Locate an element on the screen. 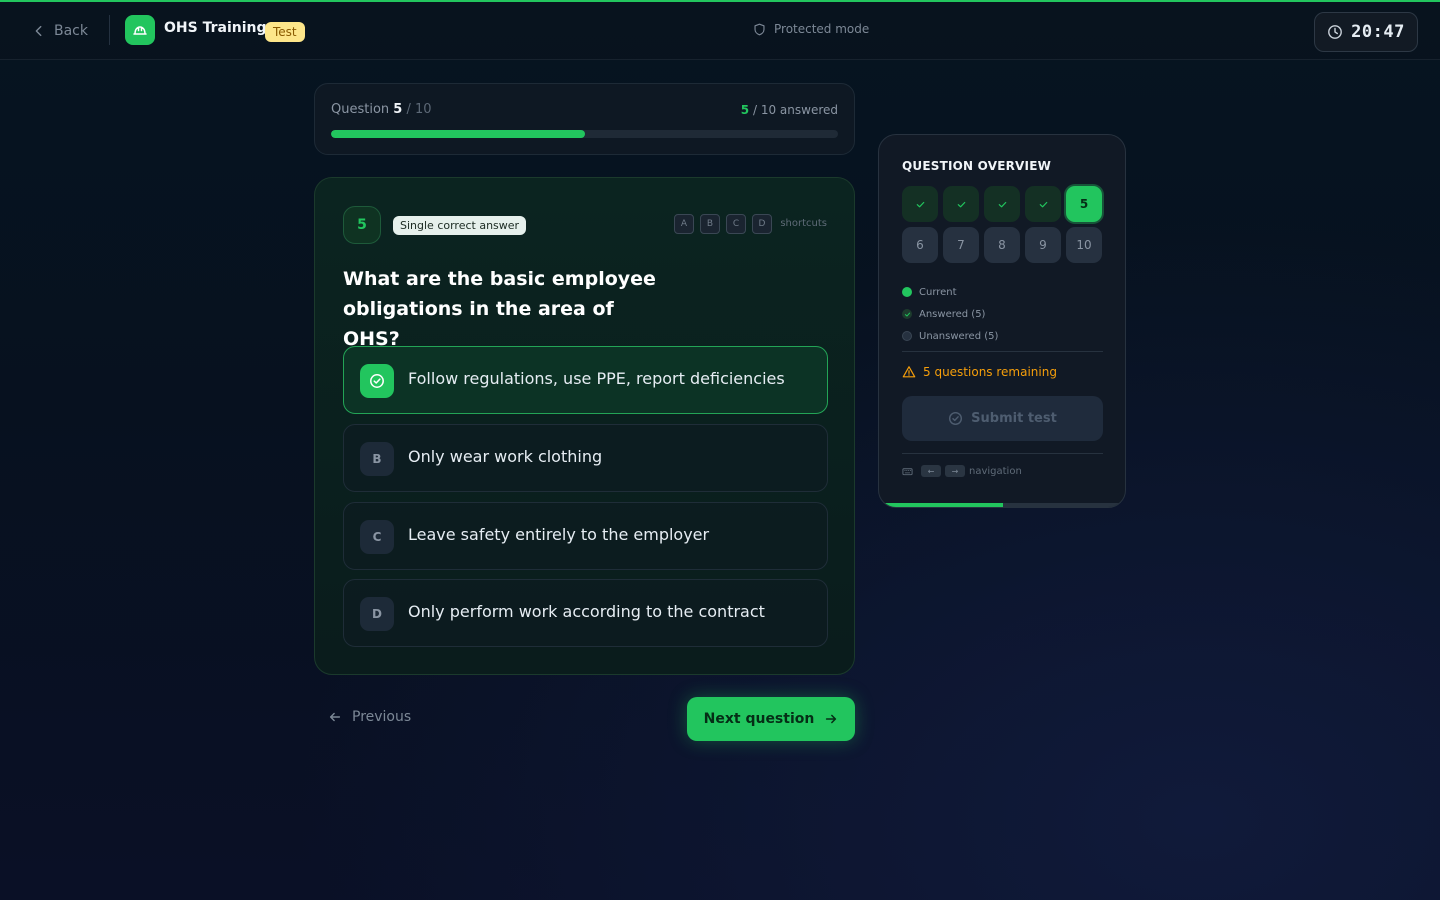 Image resolution: width=1440 pixels, height=900 pixels. remaining-label: 5 questions remaining is located at coordinates (990, 372).